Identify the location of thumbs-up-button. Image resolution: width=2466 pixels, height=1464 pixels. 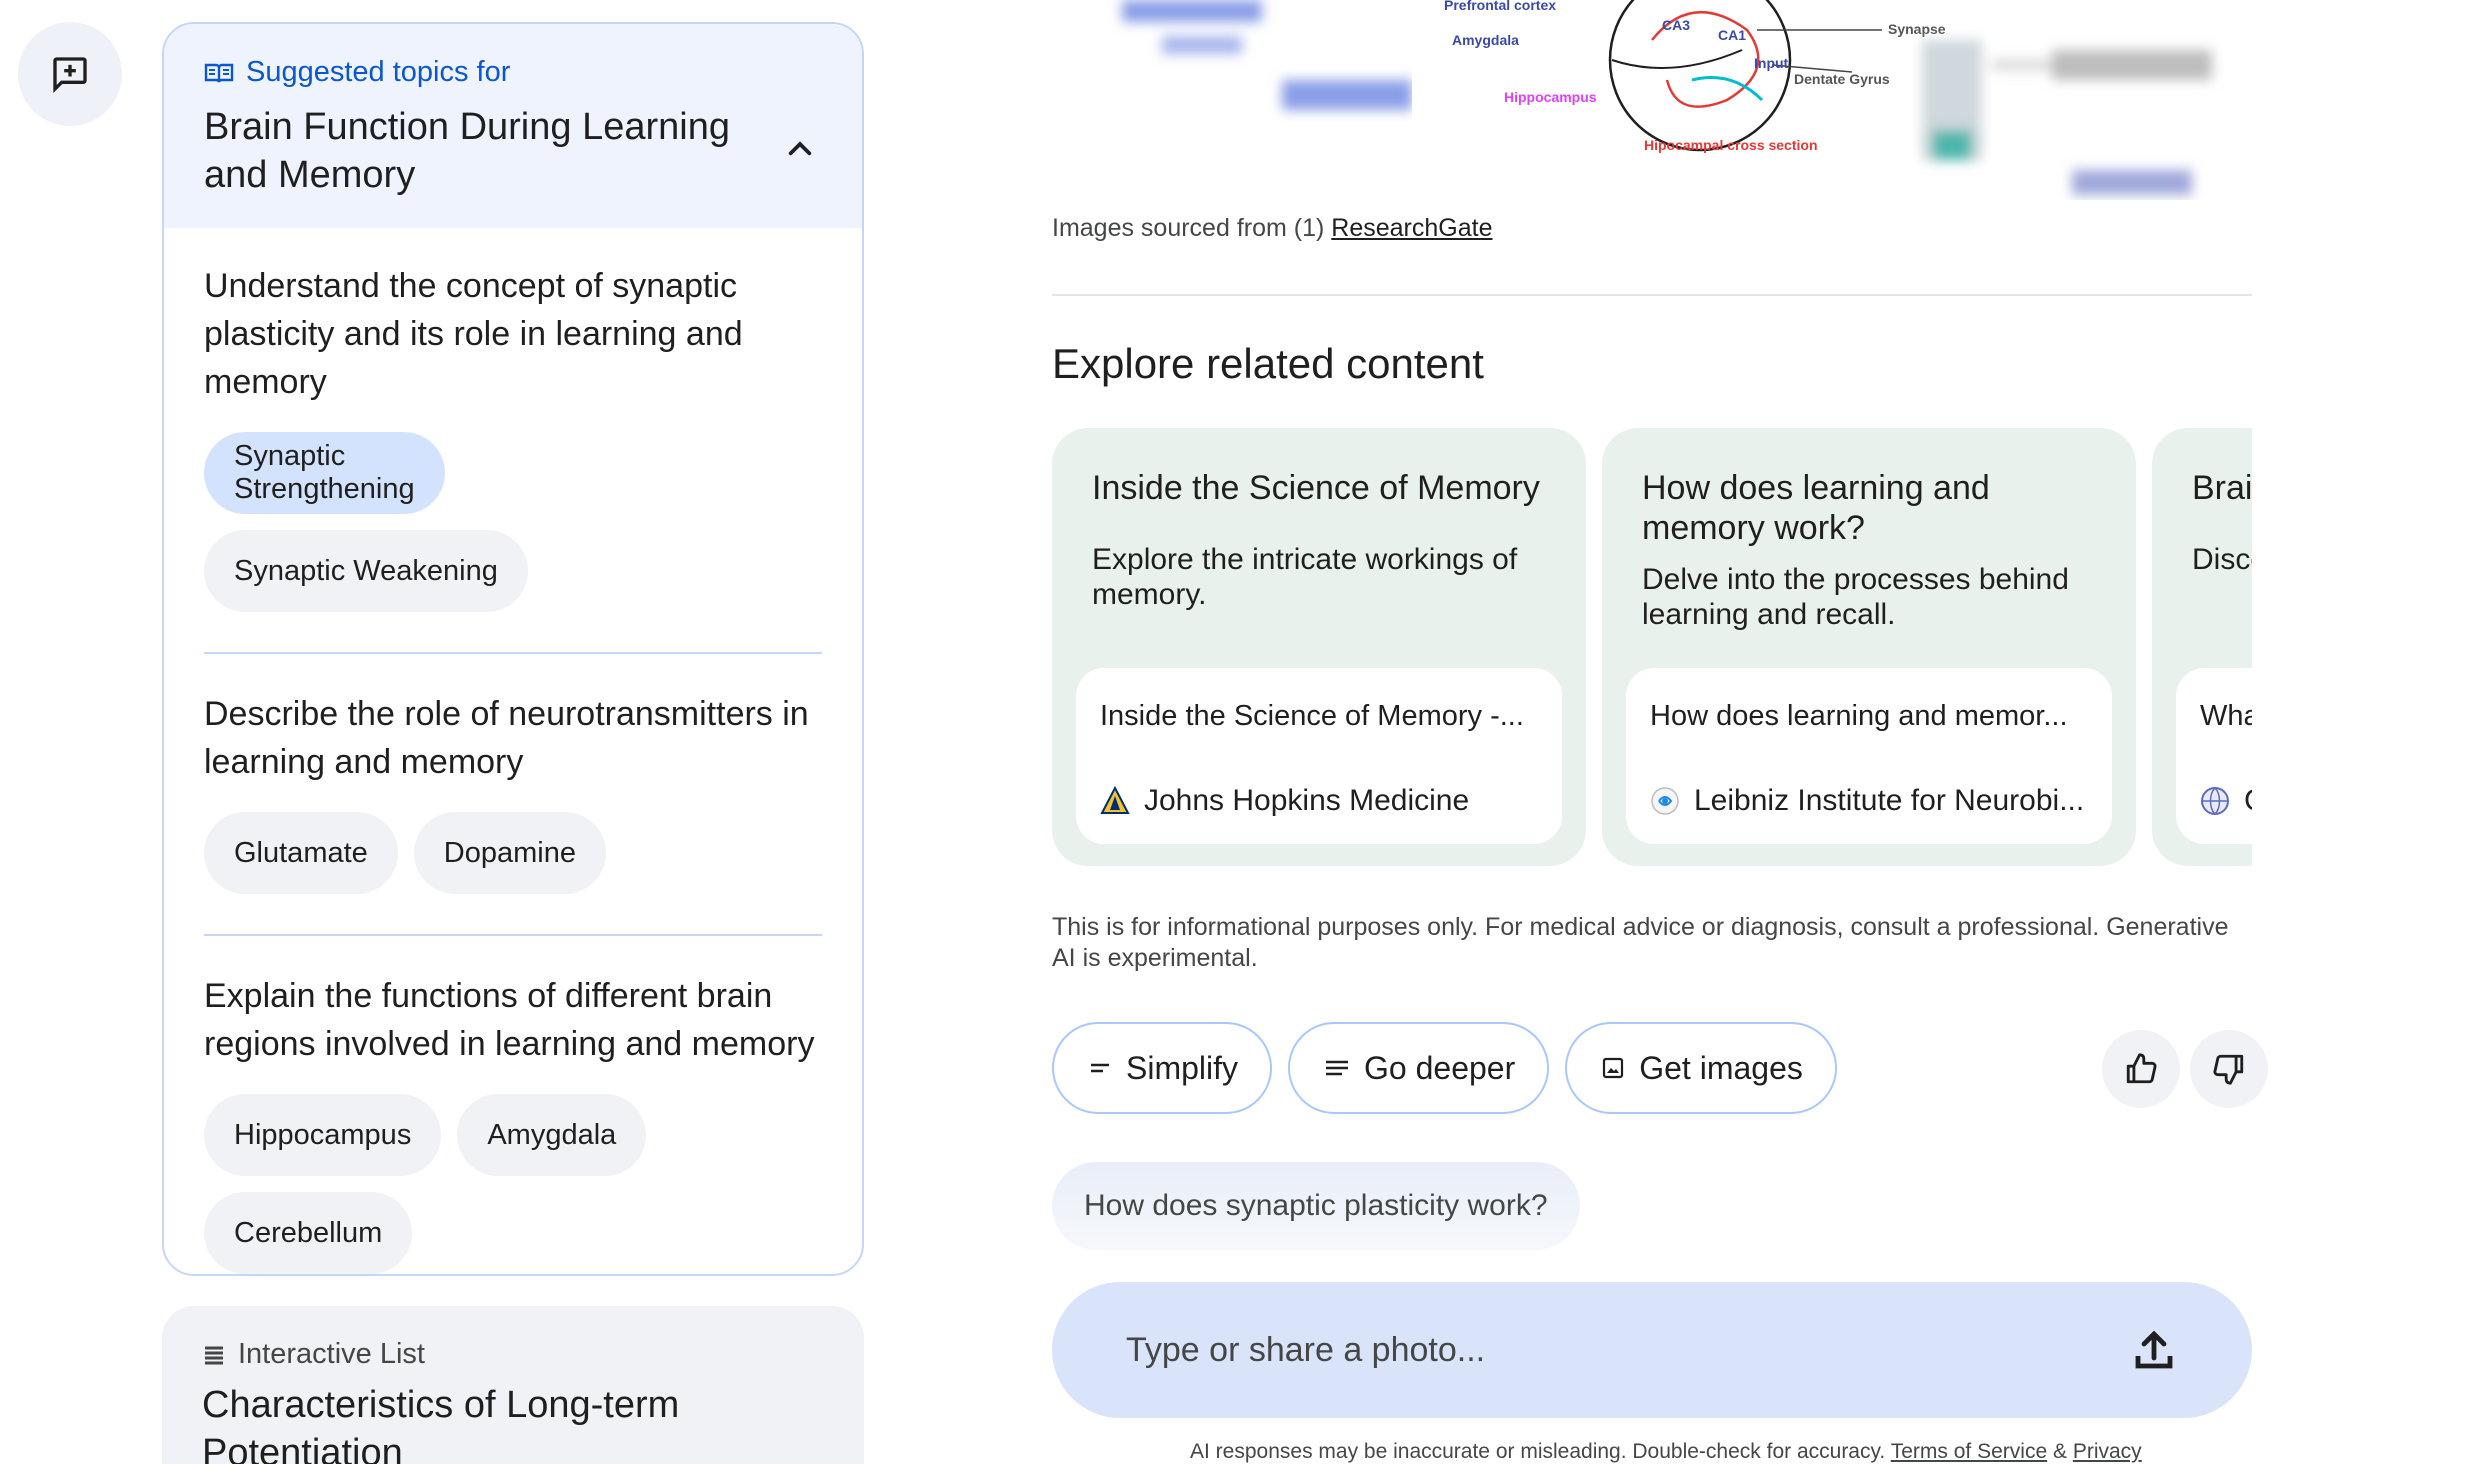
(2141, 1069).